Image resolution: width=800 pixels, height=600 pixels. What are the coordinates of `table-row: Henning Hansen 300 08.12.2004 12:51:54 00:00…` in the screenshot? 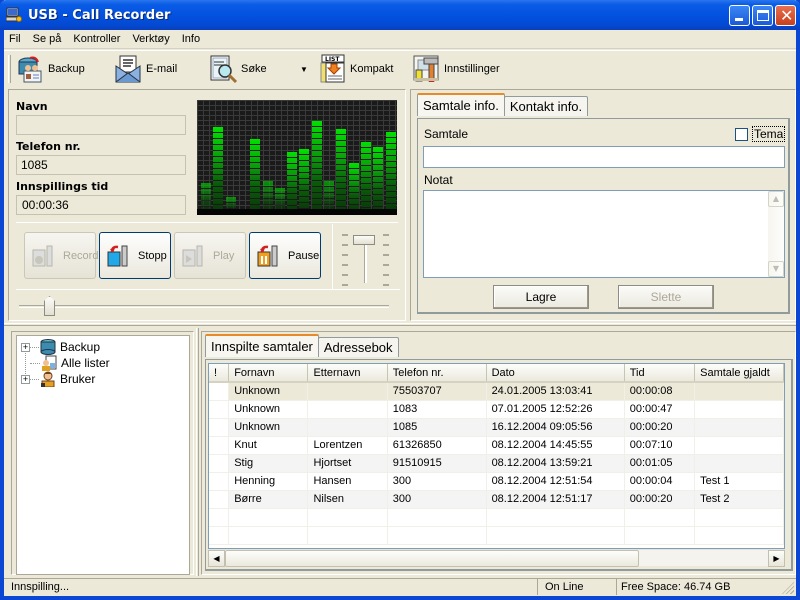 It's located at (496, 481).